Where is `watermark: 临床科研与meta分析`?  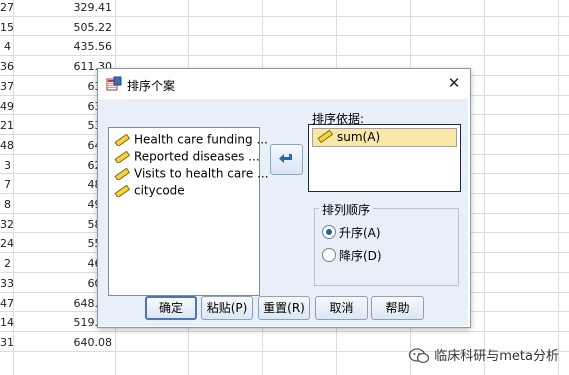 watermark: 临床科研与meta分析 is located at coordinates (483, 355).